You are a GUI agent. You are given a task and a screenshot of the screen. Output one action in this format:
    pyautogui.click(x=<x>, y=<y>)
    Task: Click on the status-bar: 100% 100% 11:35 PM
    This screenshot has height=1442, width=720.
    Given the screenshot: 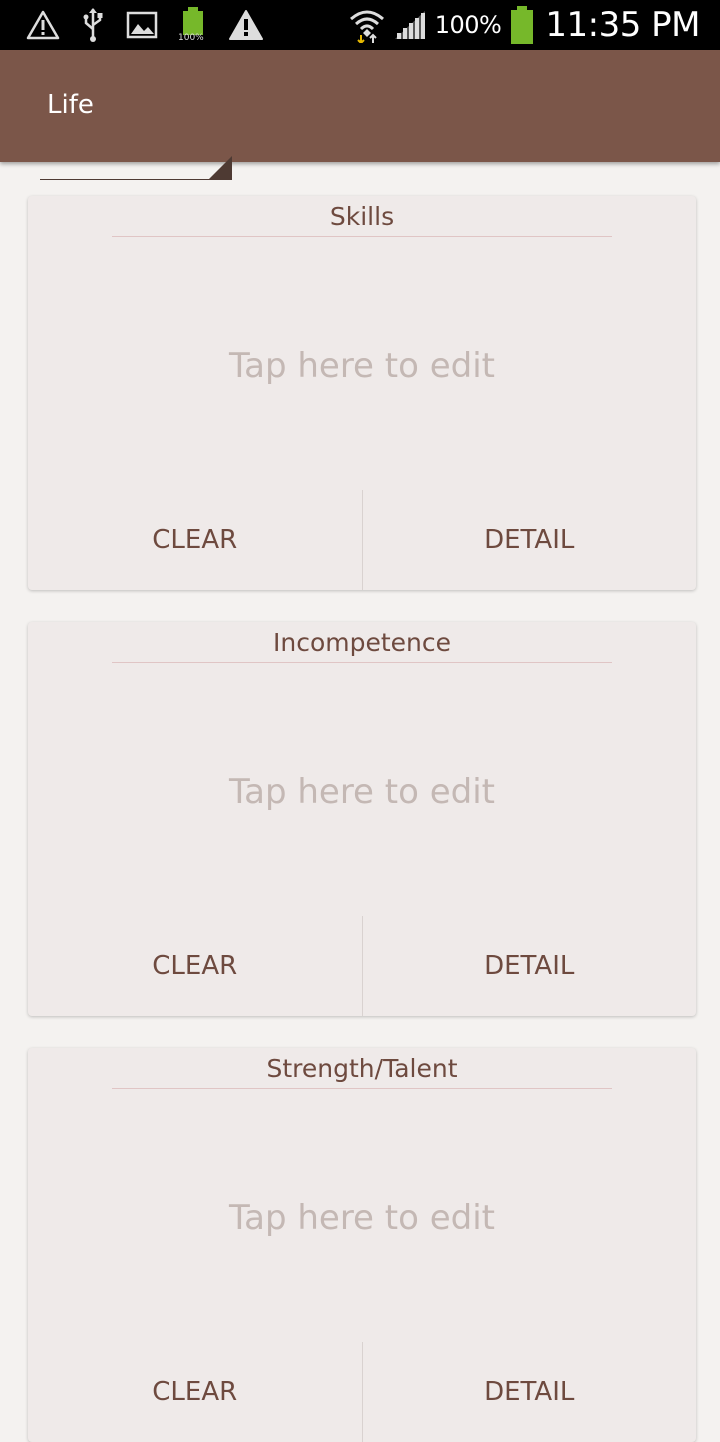 What is the action you would take?
    pyautogui.click(x=360, y=25)
    